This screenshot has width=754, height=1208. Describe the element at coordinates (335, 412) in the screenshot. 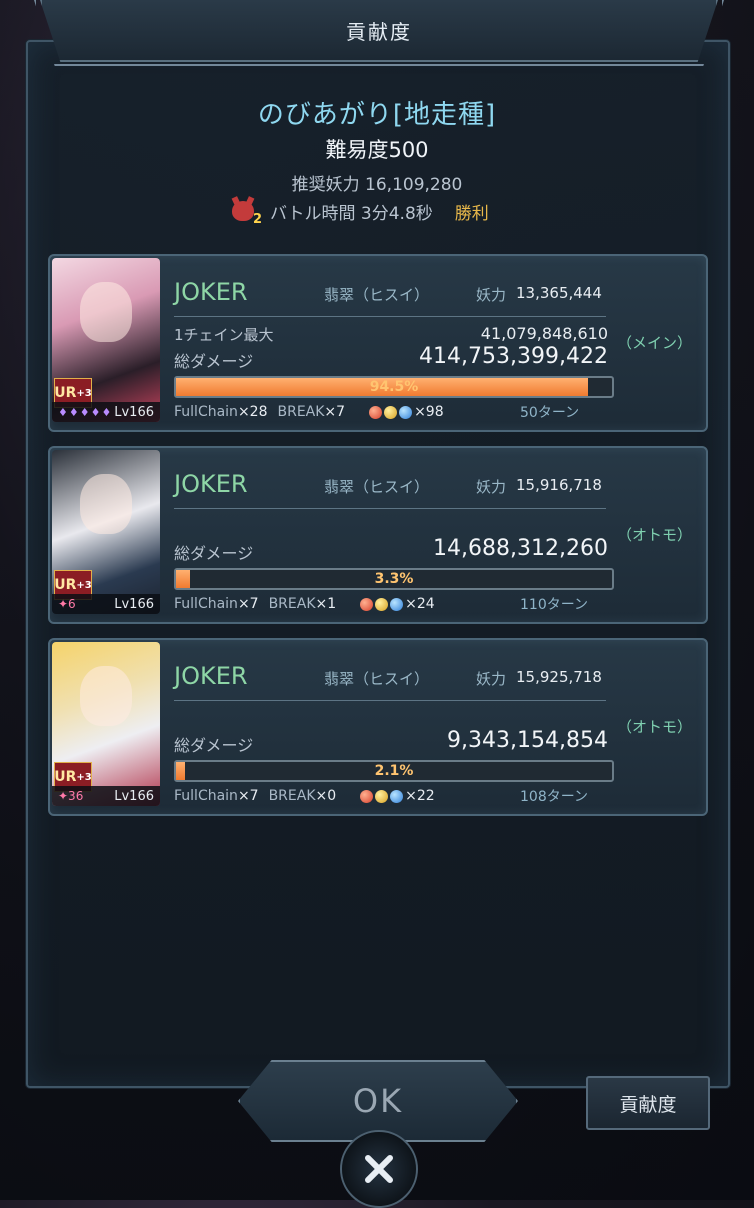

I see `break-count: ×7` at that location.